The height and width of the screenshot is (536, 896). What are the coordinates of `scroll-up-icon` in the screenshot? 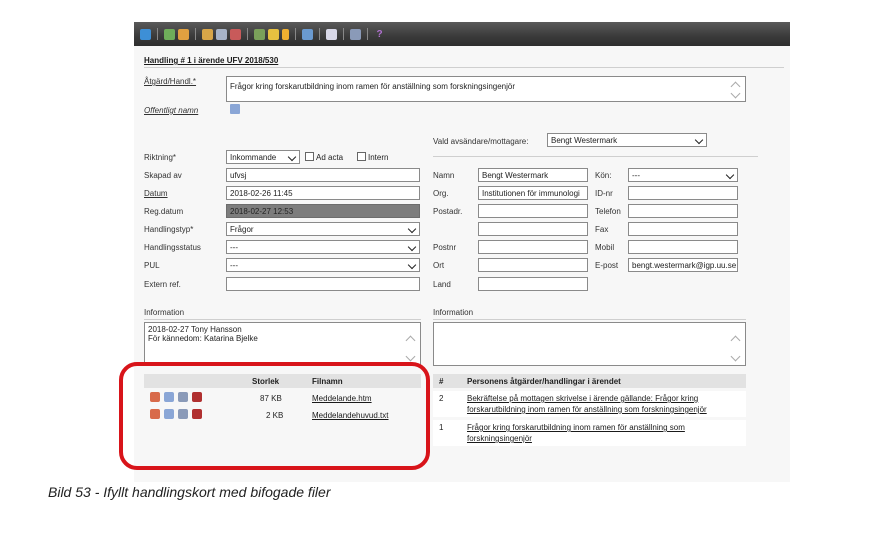 It's located at (735, 340).